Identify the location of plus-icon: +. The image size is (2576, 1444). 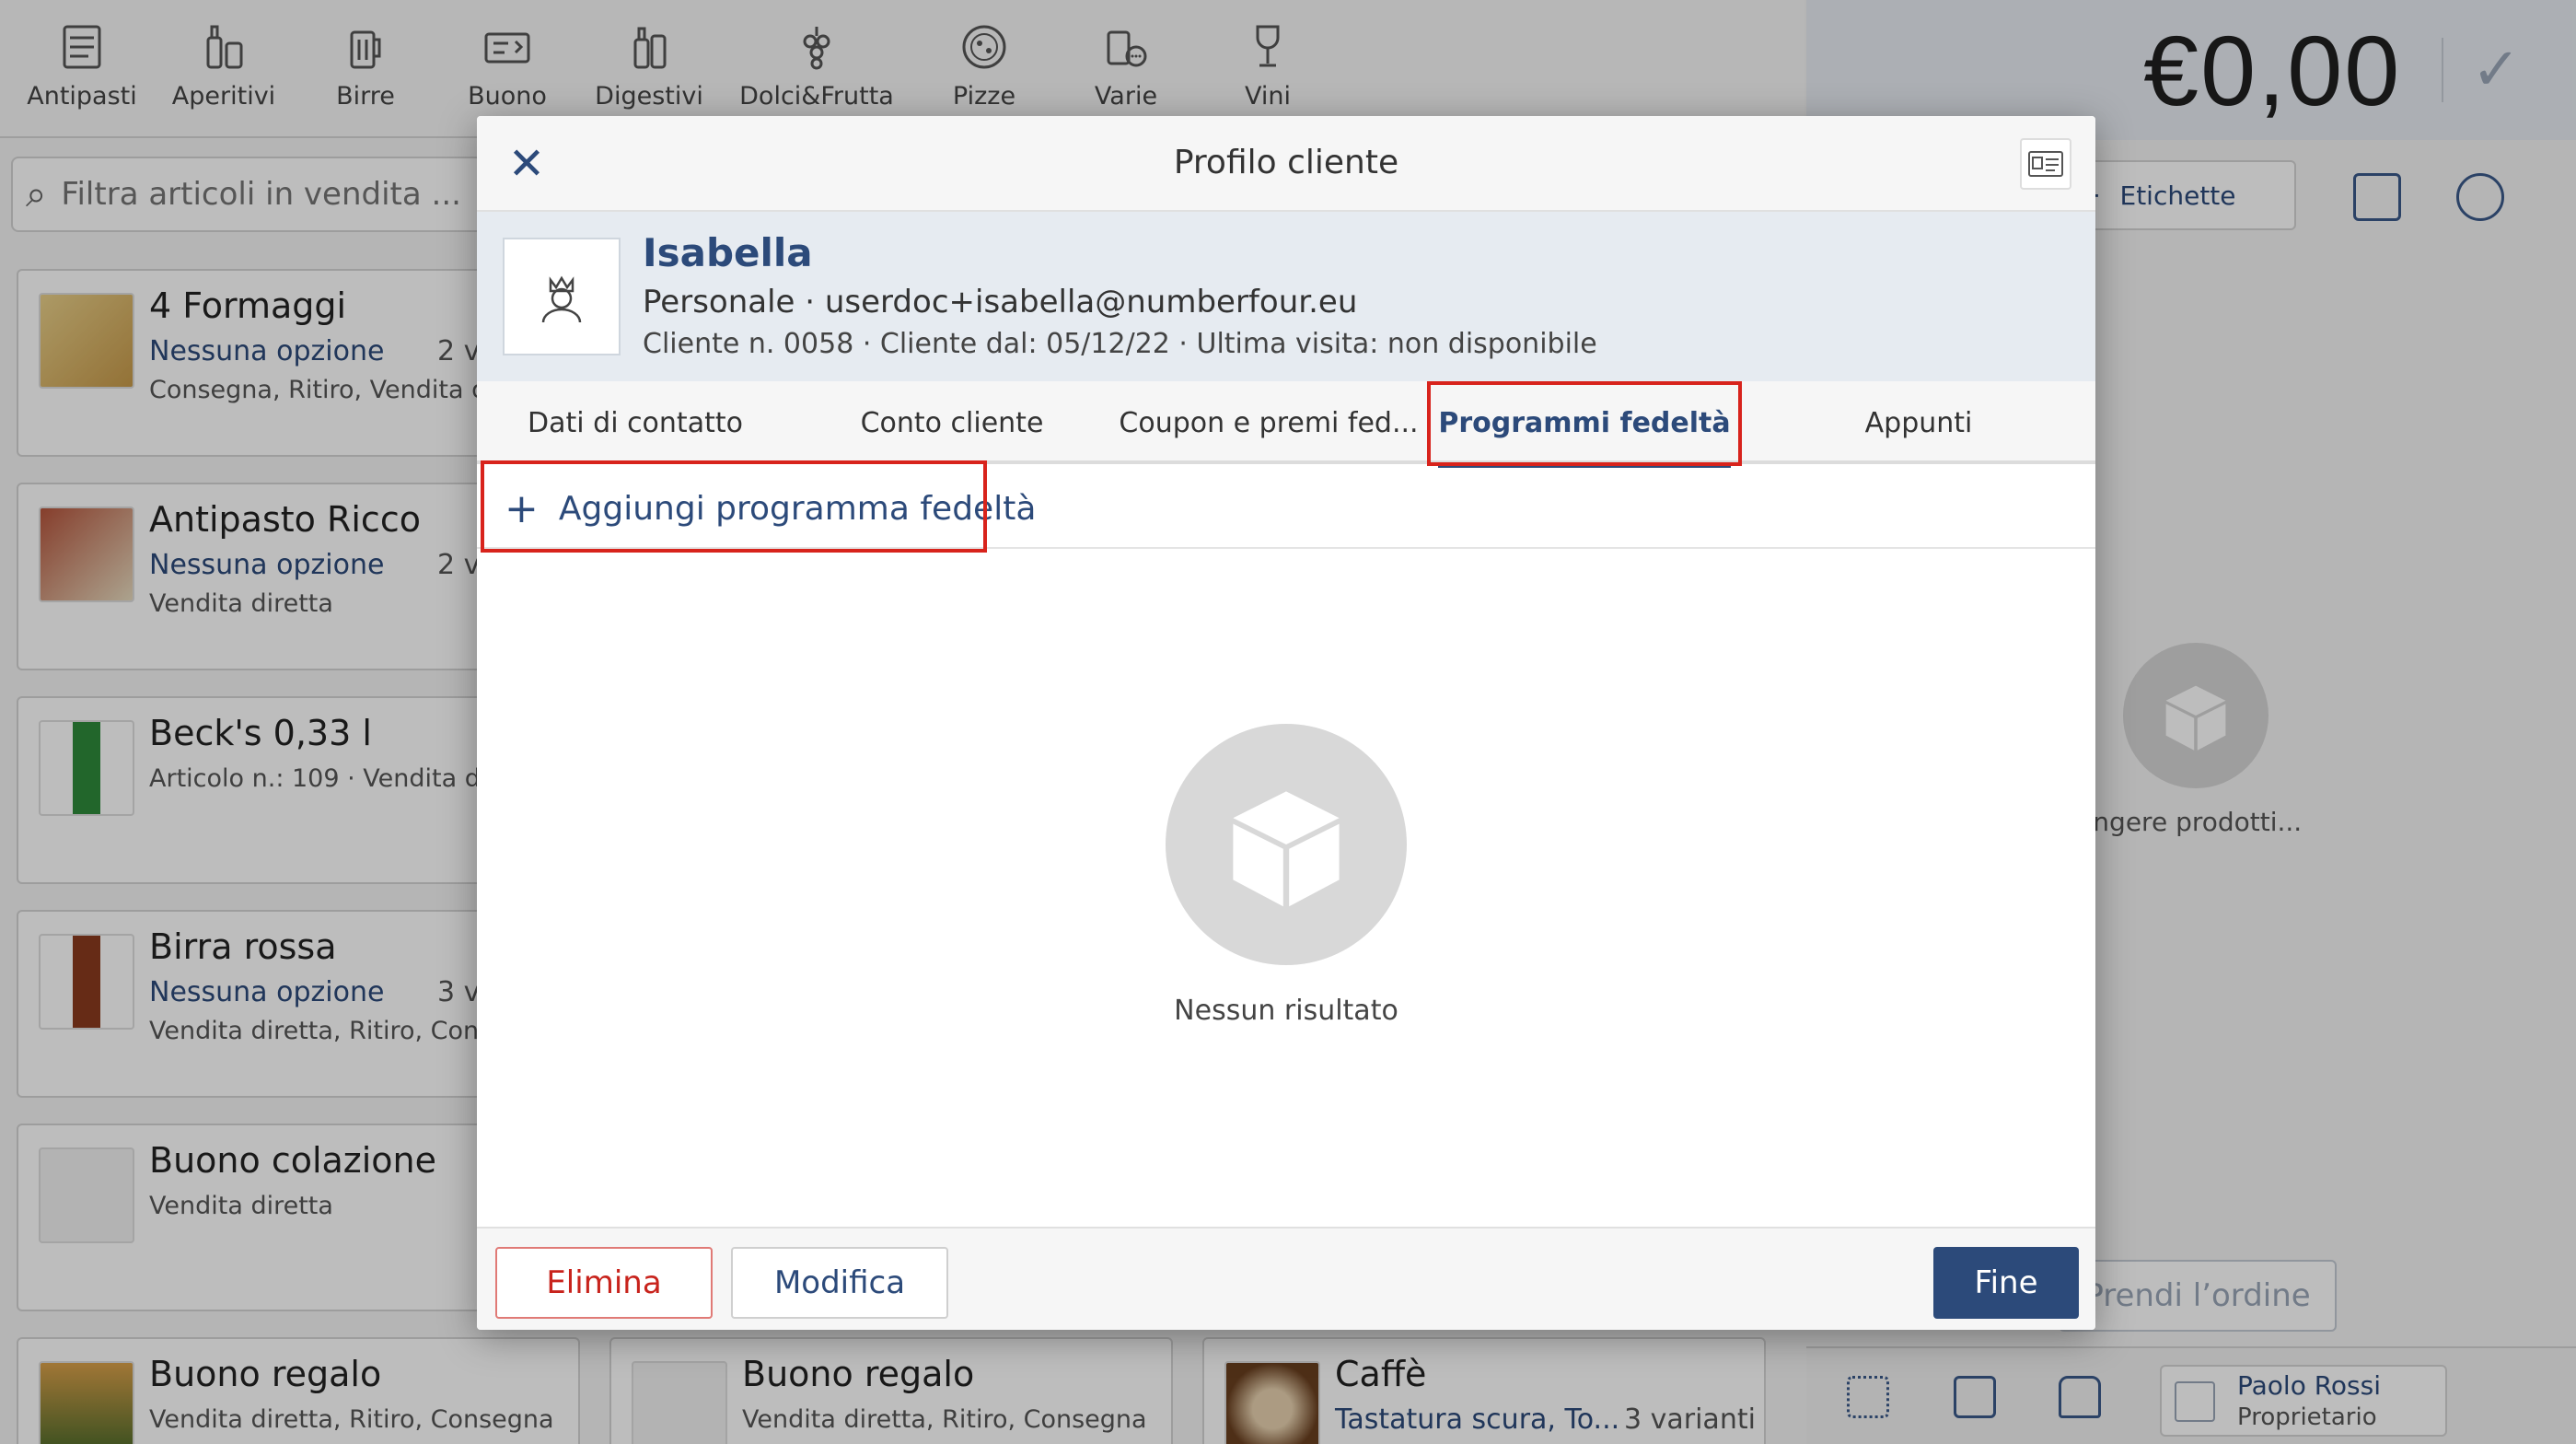
(522, 508).